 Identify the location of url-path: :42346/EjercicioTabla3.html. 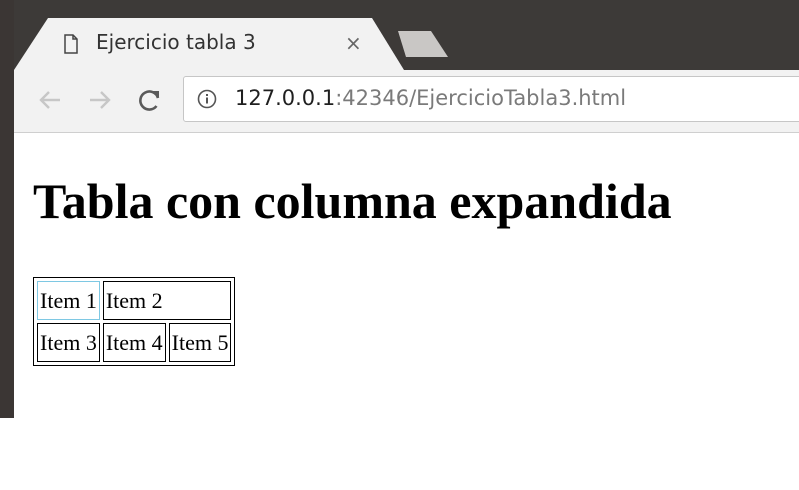
(481, 98).